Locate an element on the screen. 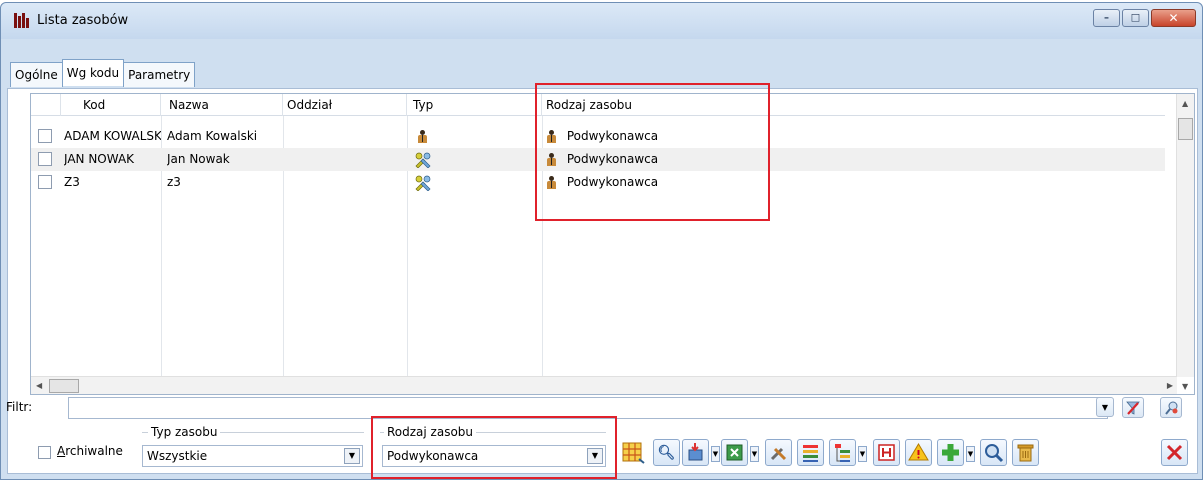 The width and height of the screenshot is (1203, 480). typ-zasobu-legend: Typ zasobu is located at coordinates (184, 432).